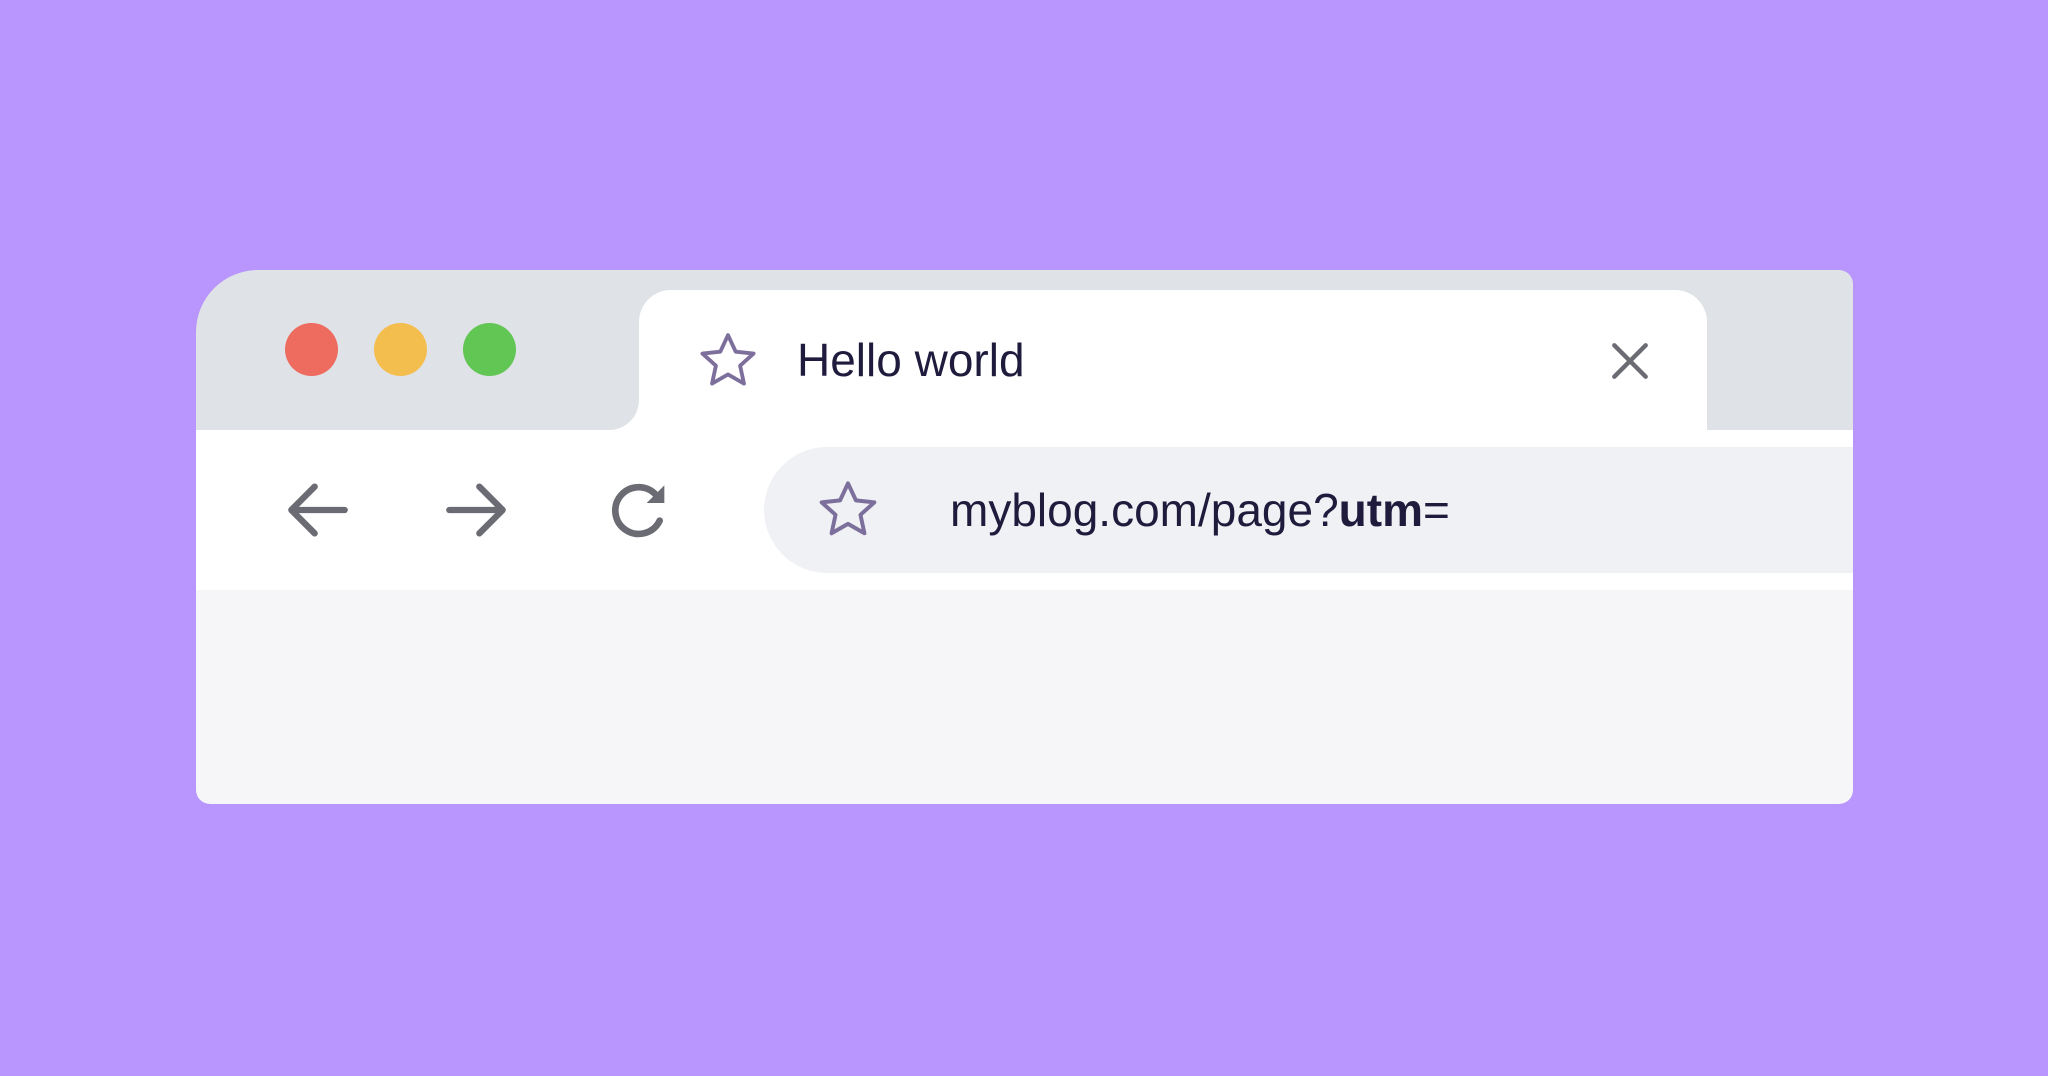 The height and width of the screenshot is (1076, 2048). I want to click on arrow-left-icon, so click(318, 510).